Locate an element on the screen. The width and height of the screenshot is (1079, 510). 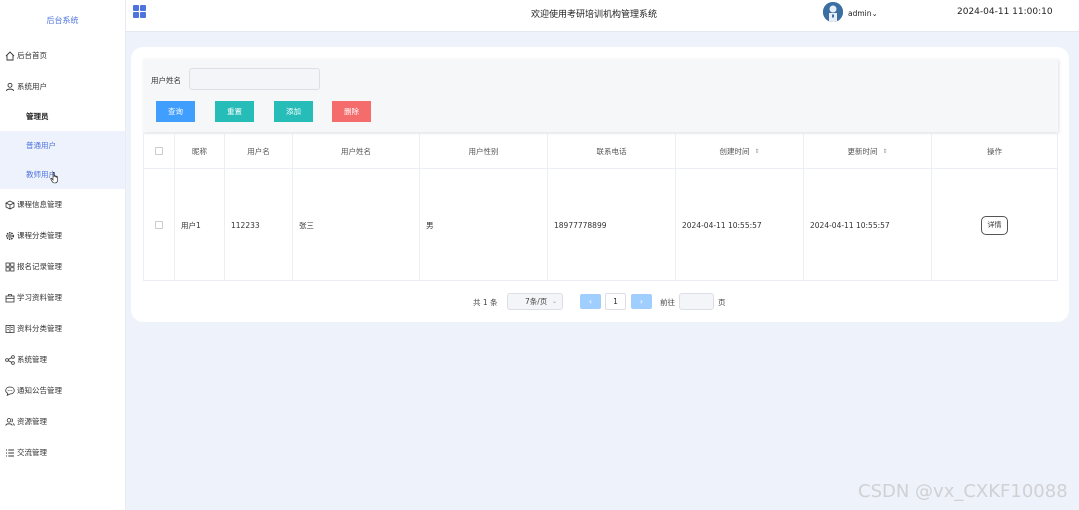
user-menu: admin⌄ is located at coordinates (863, 13).